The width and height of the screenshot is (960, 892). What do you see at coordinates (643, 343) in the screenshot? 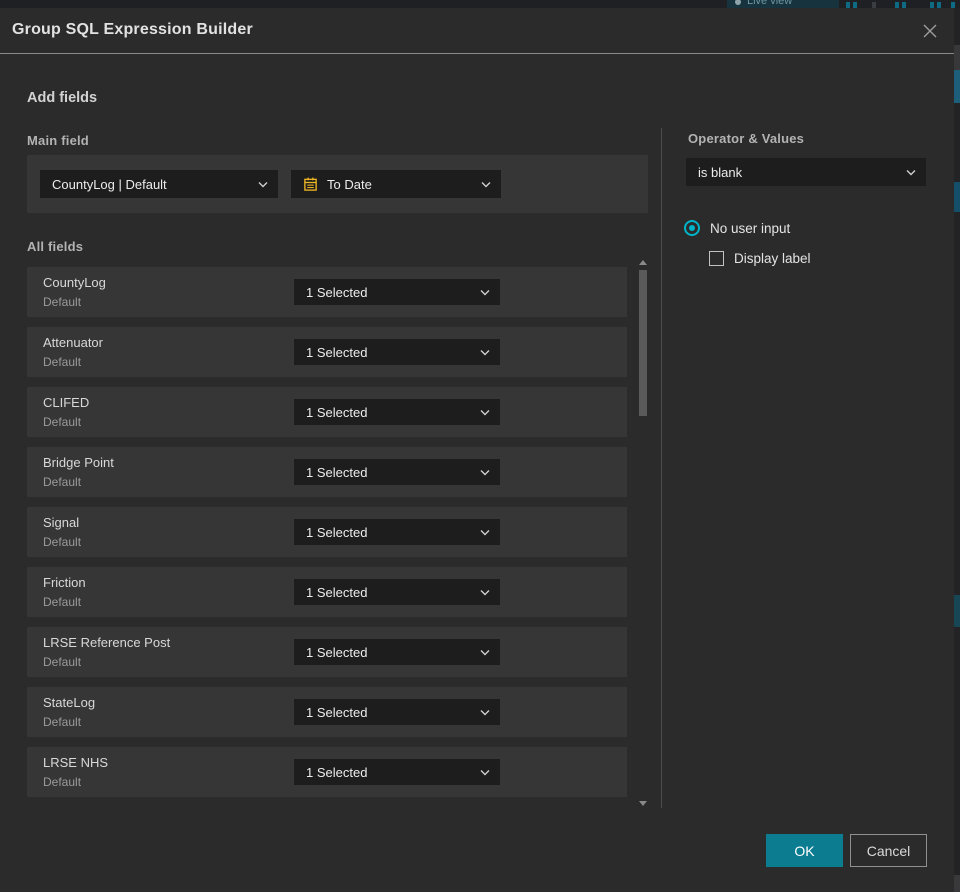
I see `scrollbar-thumb` at bounding box center [643, 343].